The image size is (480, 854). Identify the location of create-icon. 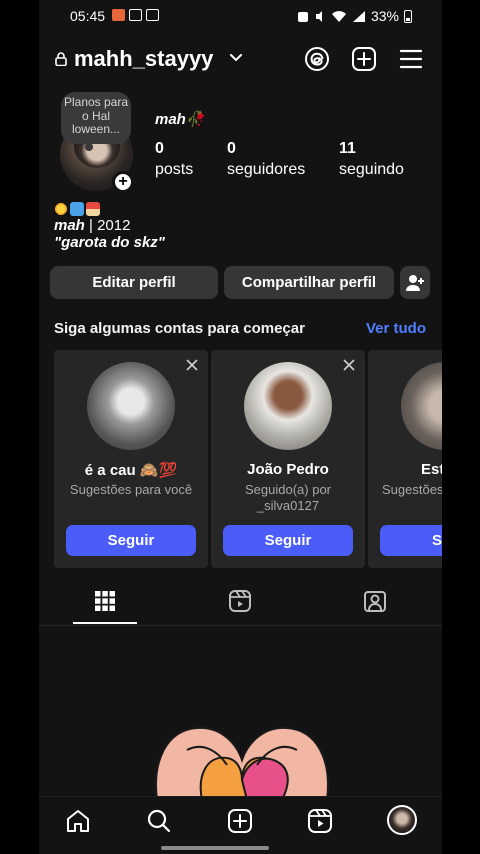
(364, 59).